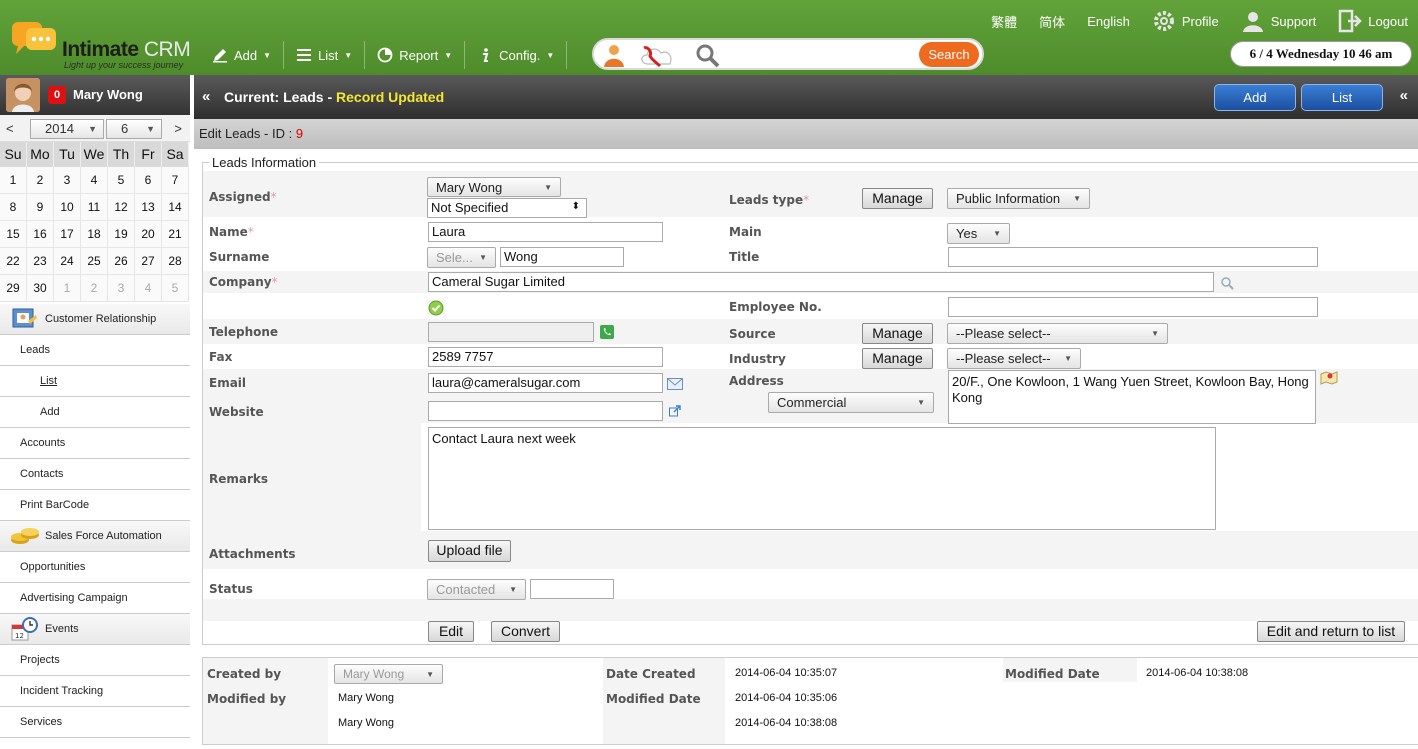 The height and width of the screenshot is (749, 1418). I want to click on created-by-select: Mary Wong ▼, so click(388, 674).